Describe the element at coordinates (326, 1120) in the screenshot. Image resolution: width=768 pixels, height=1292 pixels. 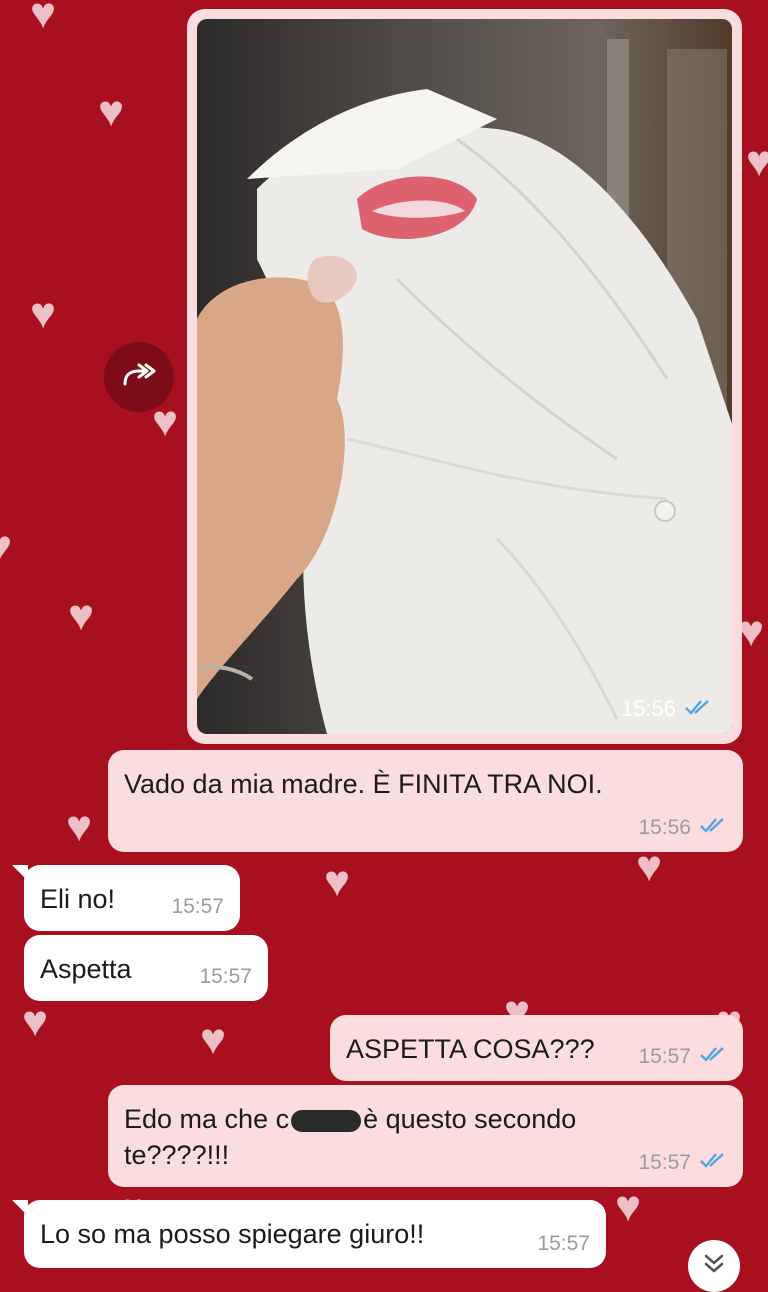
I see `redaction-mark` at that location.